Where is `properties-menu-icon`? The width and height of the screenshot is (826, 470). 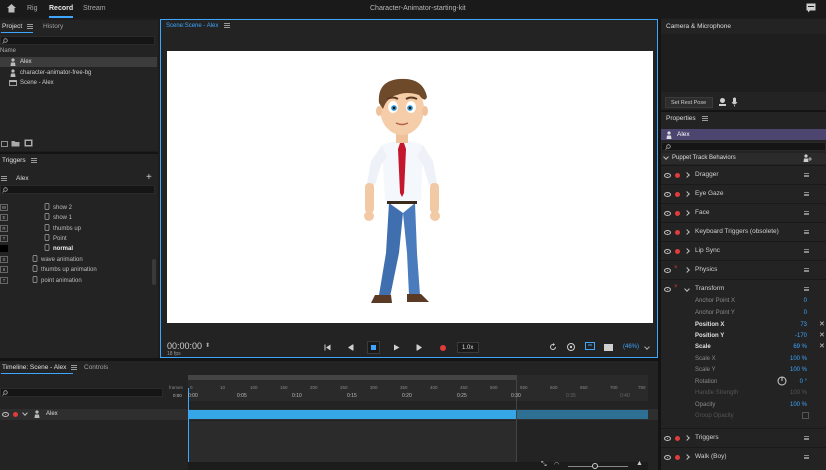 properties-menu-icon is located at coordinates (704, 118).